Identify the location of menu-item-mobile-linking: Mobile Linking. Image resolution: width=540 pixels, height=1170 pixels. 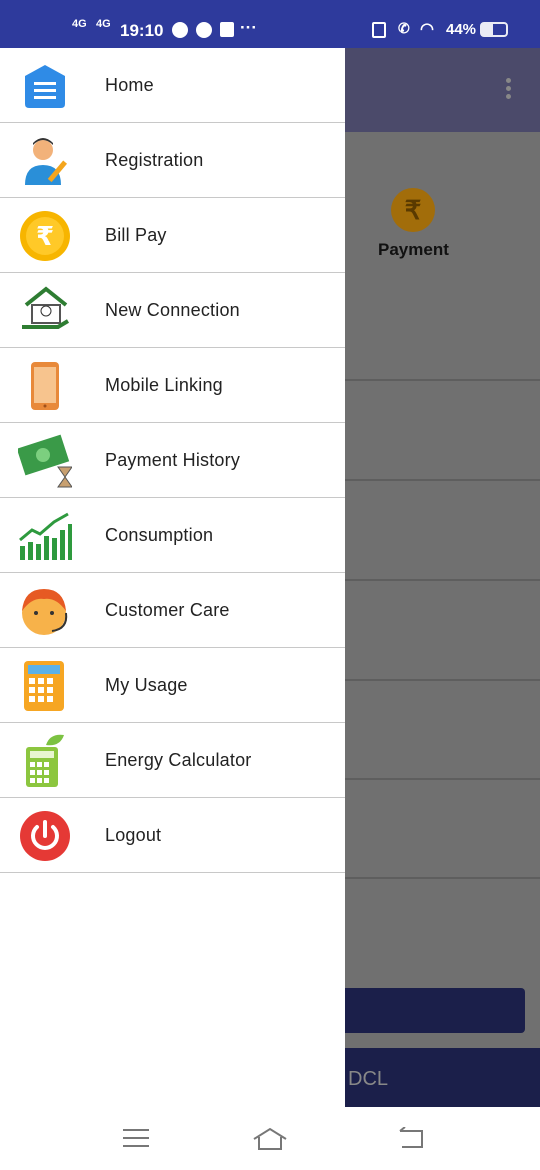
(172, 385).